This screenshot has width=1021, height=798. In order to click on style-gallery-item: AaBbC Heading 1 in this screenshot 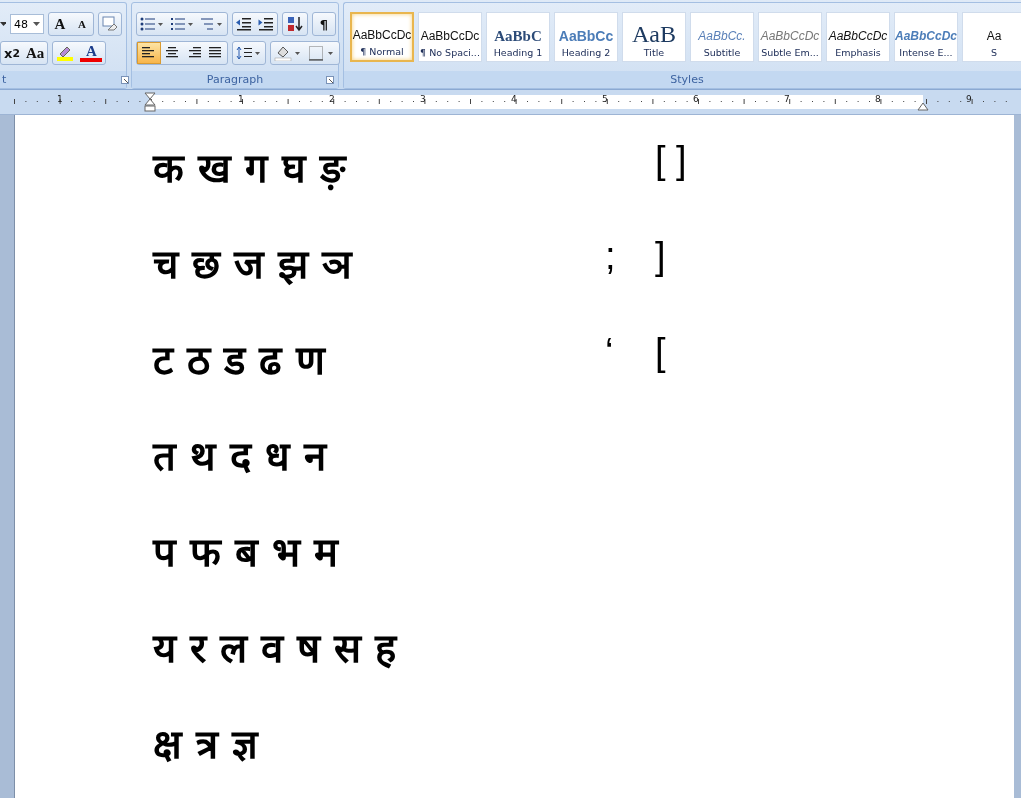, I will do `click(518, 37)`.